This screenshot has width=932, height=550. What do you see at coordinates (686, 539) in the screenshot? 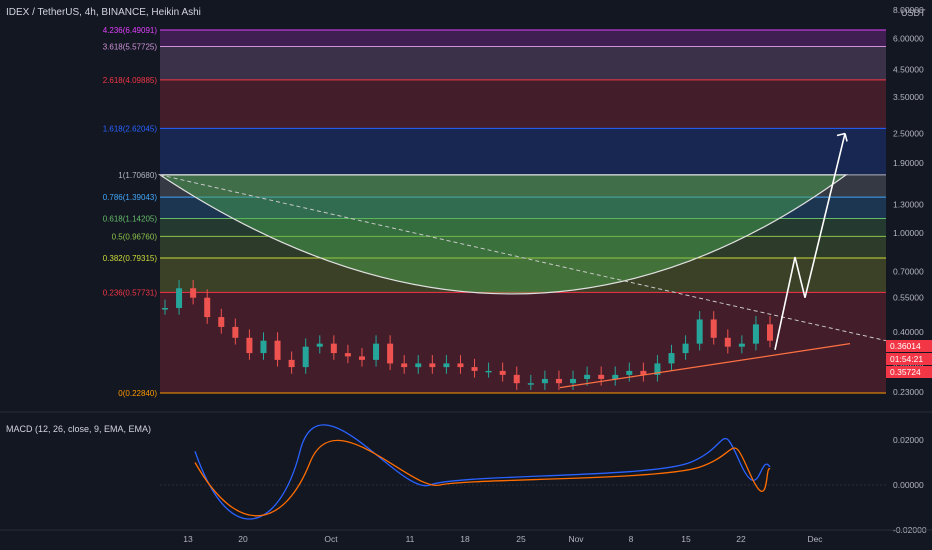
I see `time-tick: 15` at bounding box center [686, 539].